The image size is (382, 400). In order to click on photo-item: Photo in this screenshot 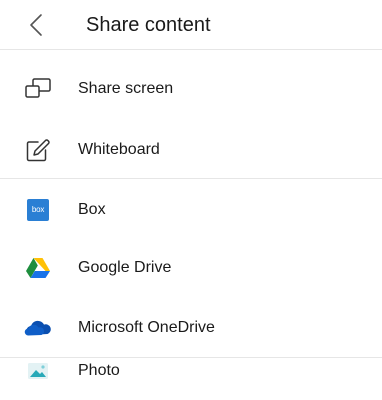, I will do `click(191, 371)`.